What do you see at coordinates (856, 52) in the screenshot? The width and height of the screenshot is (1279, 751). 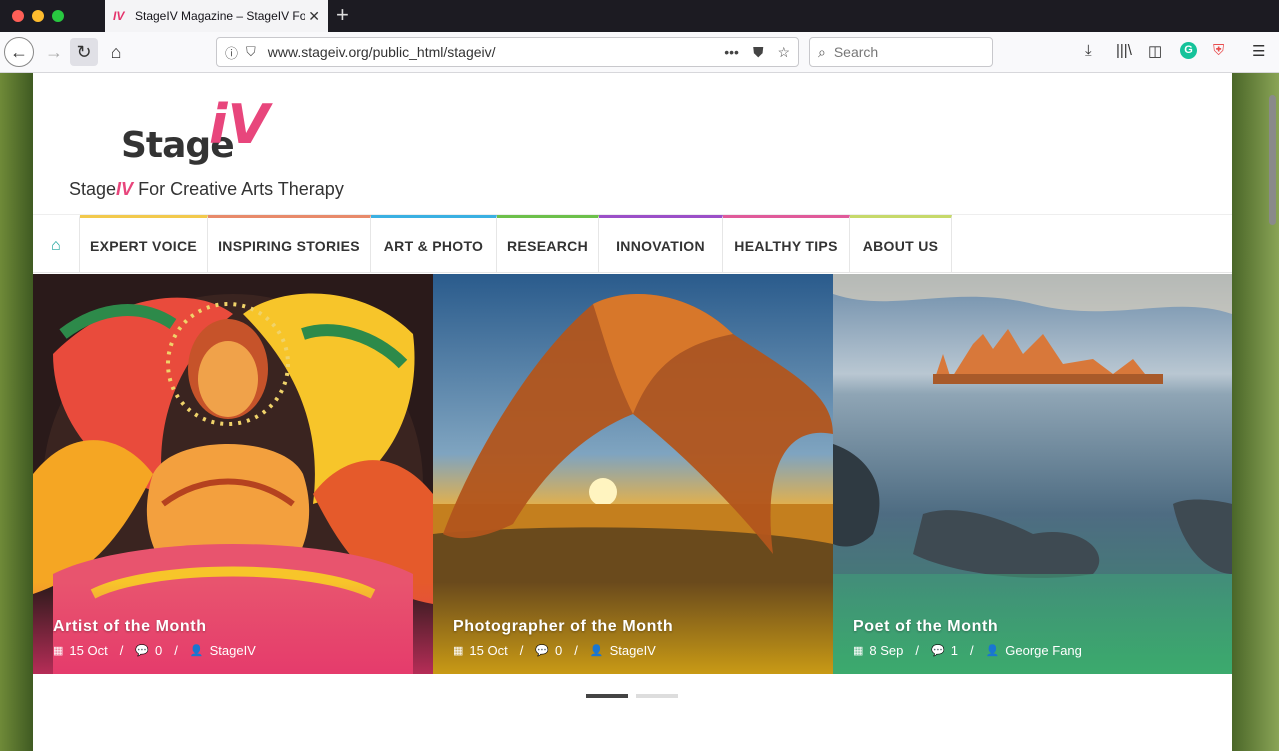 I see `search-placeholder: Search` at bounding box center [856, 52].